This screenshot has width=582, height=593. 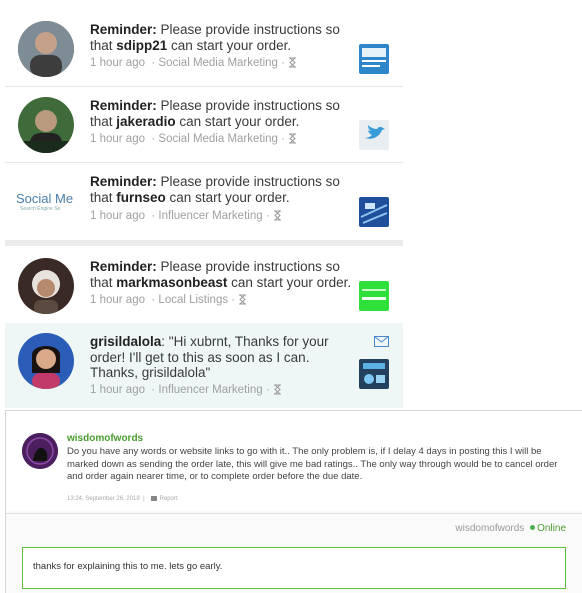 I want to click on twitter-bird-thumbnail-icon, so click(x=374, y=135).